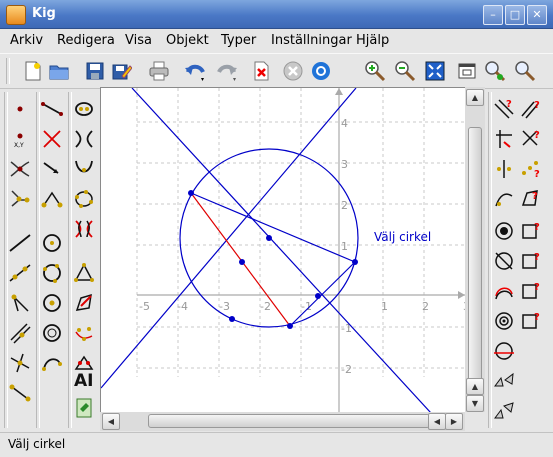 The image size is (553, 457). Describe the element at coordinates (490, 260) in the screenshot. I see `right-toolbar-grip` at that location.